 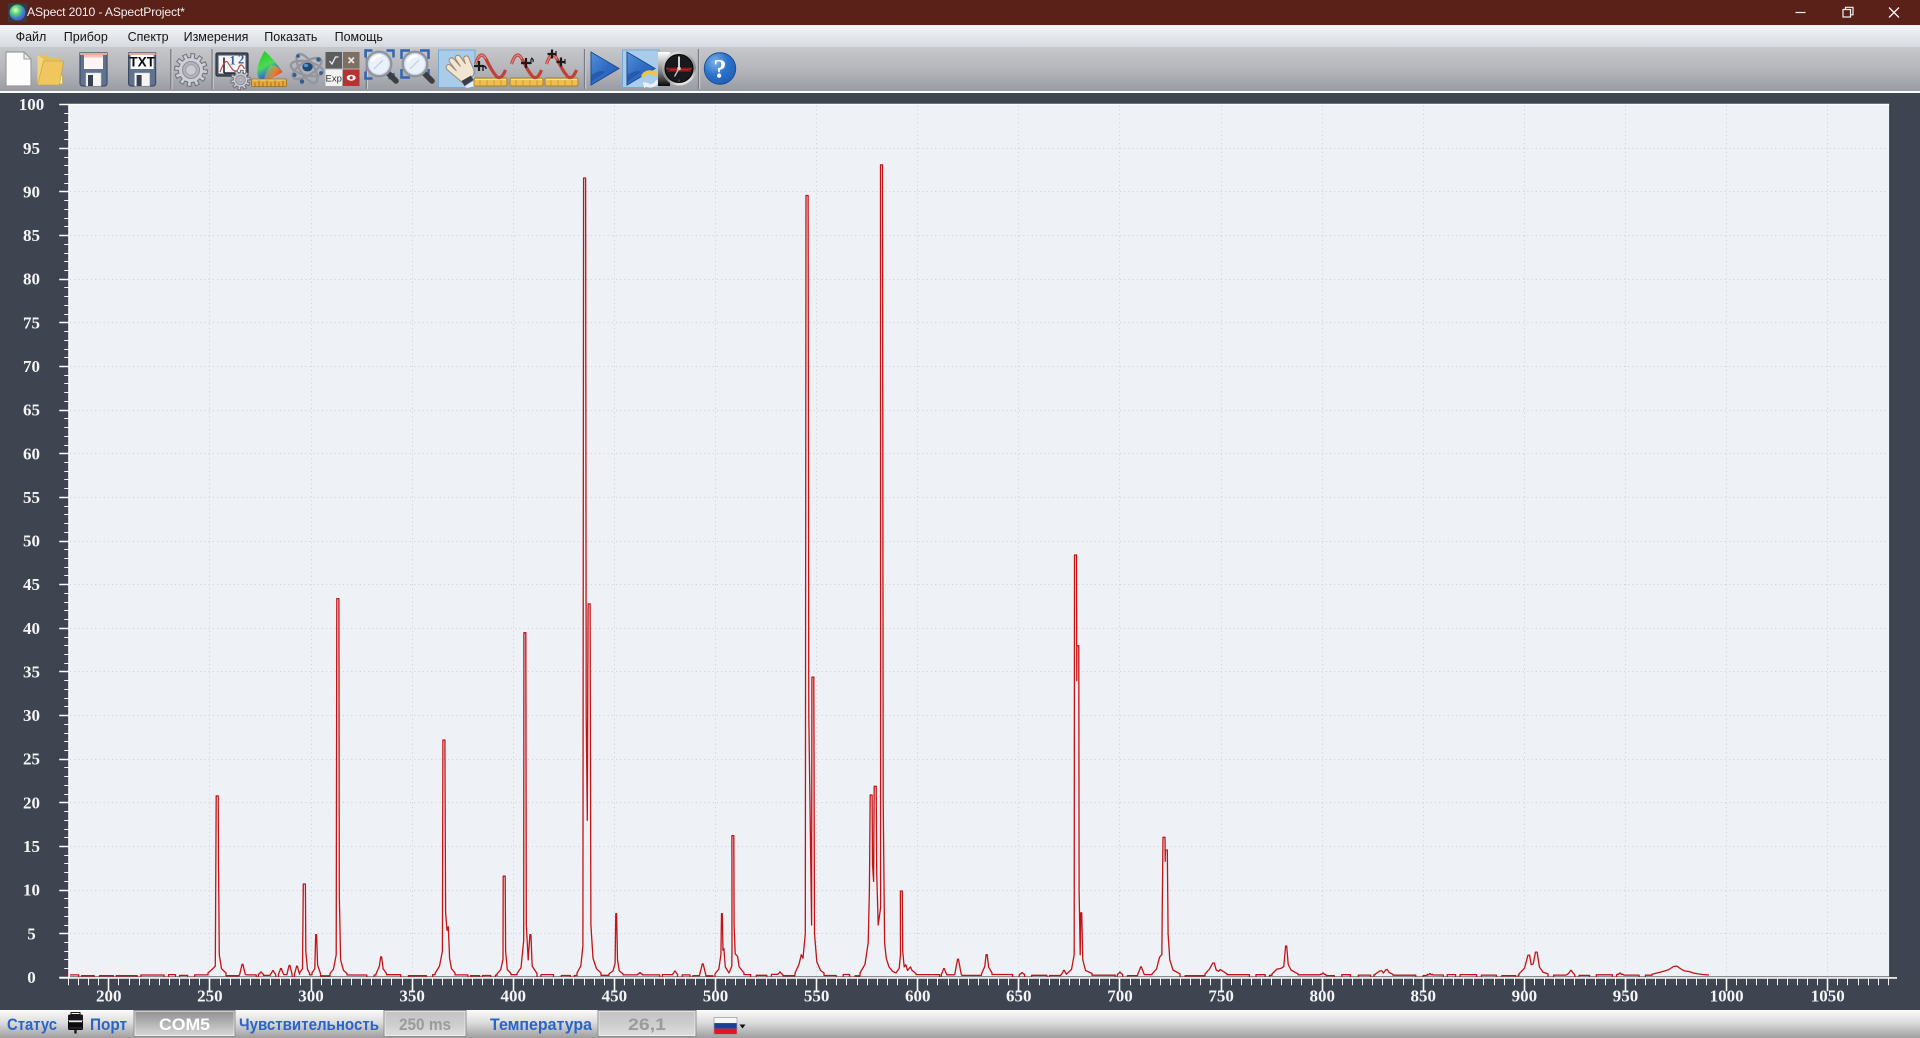 I want to click on svg-text: 45, so click(x=31, y=584).